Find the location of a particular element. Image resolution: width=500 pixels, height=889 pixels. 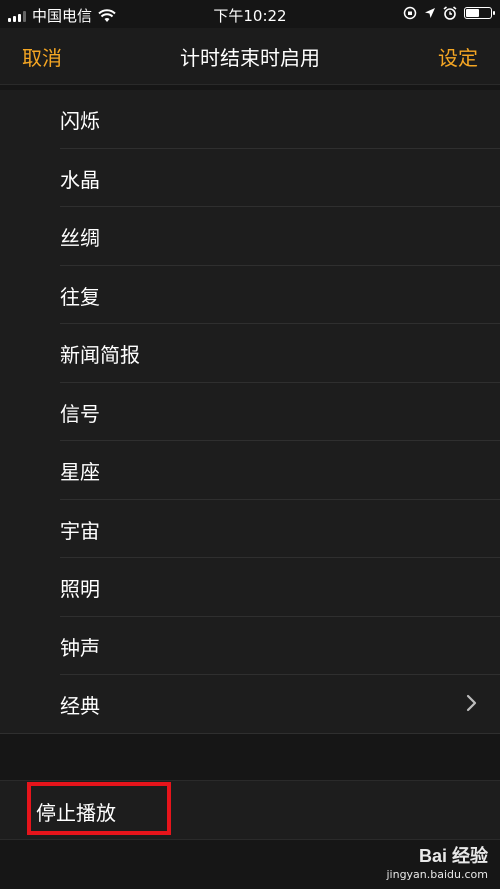

sound-item-label: 照明 is located at coordinates (80, 589).